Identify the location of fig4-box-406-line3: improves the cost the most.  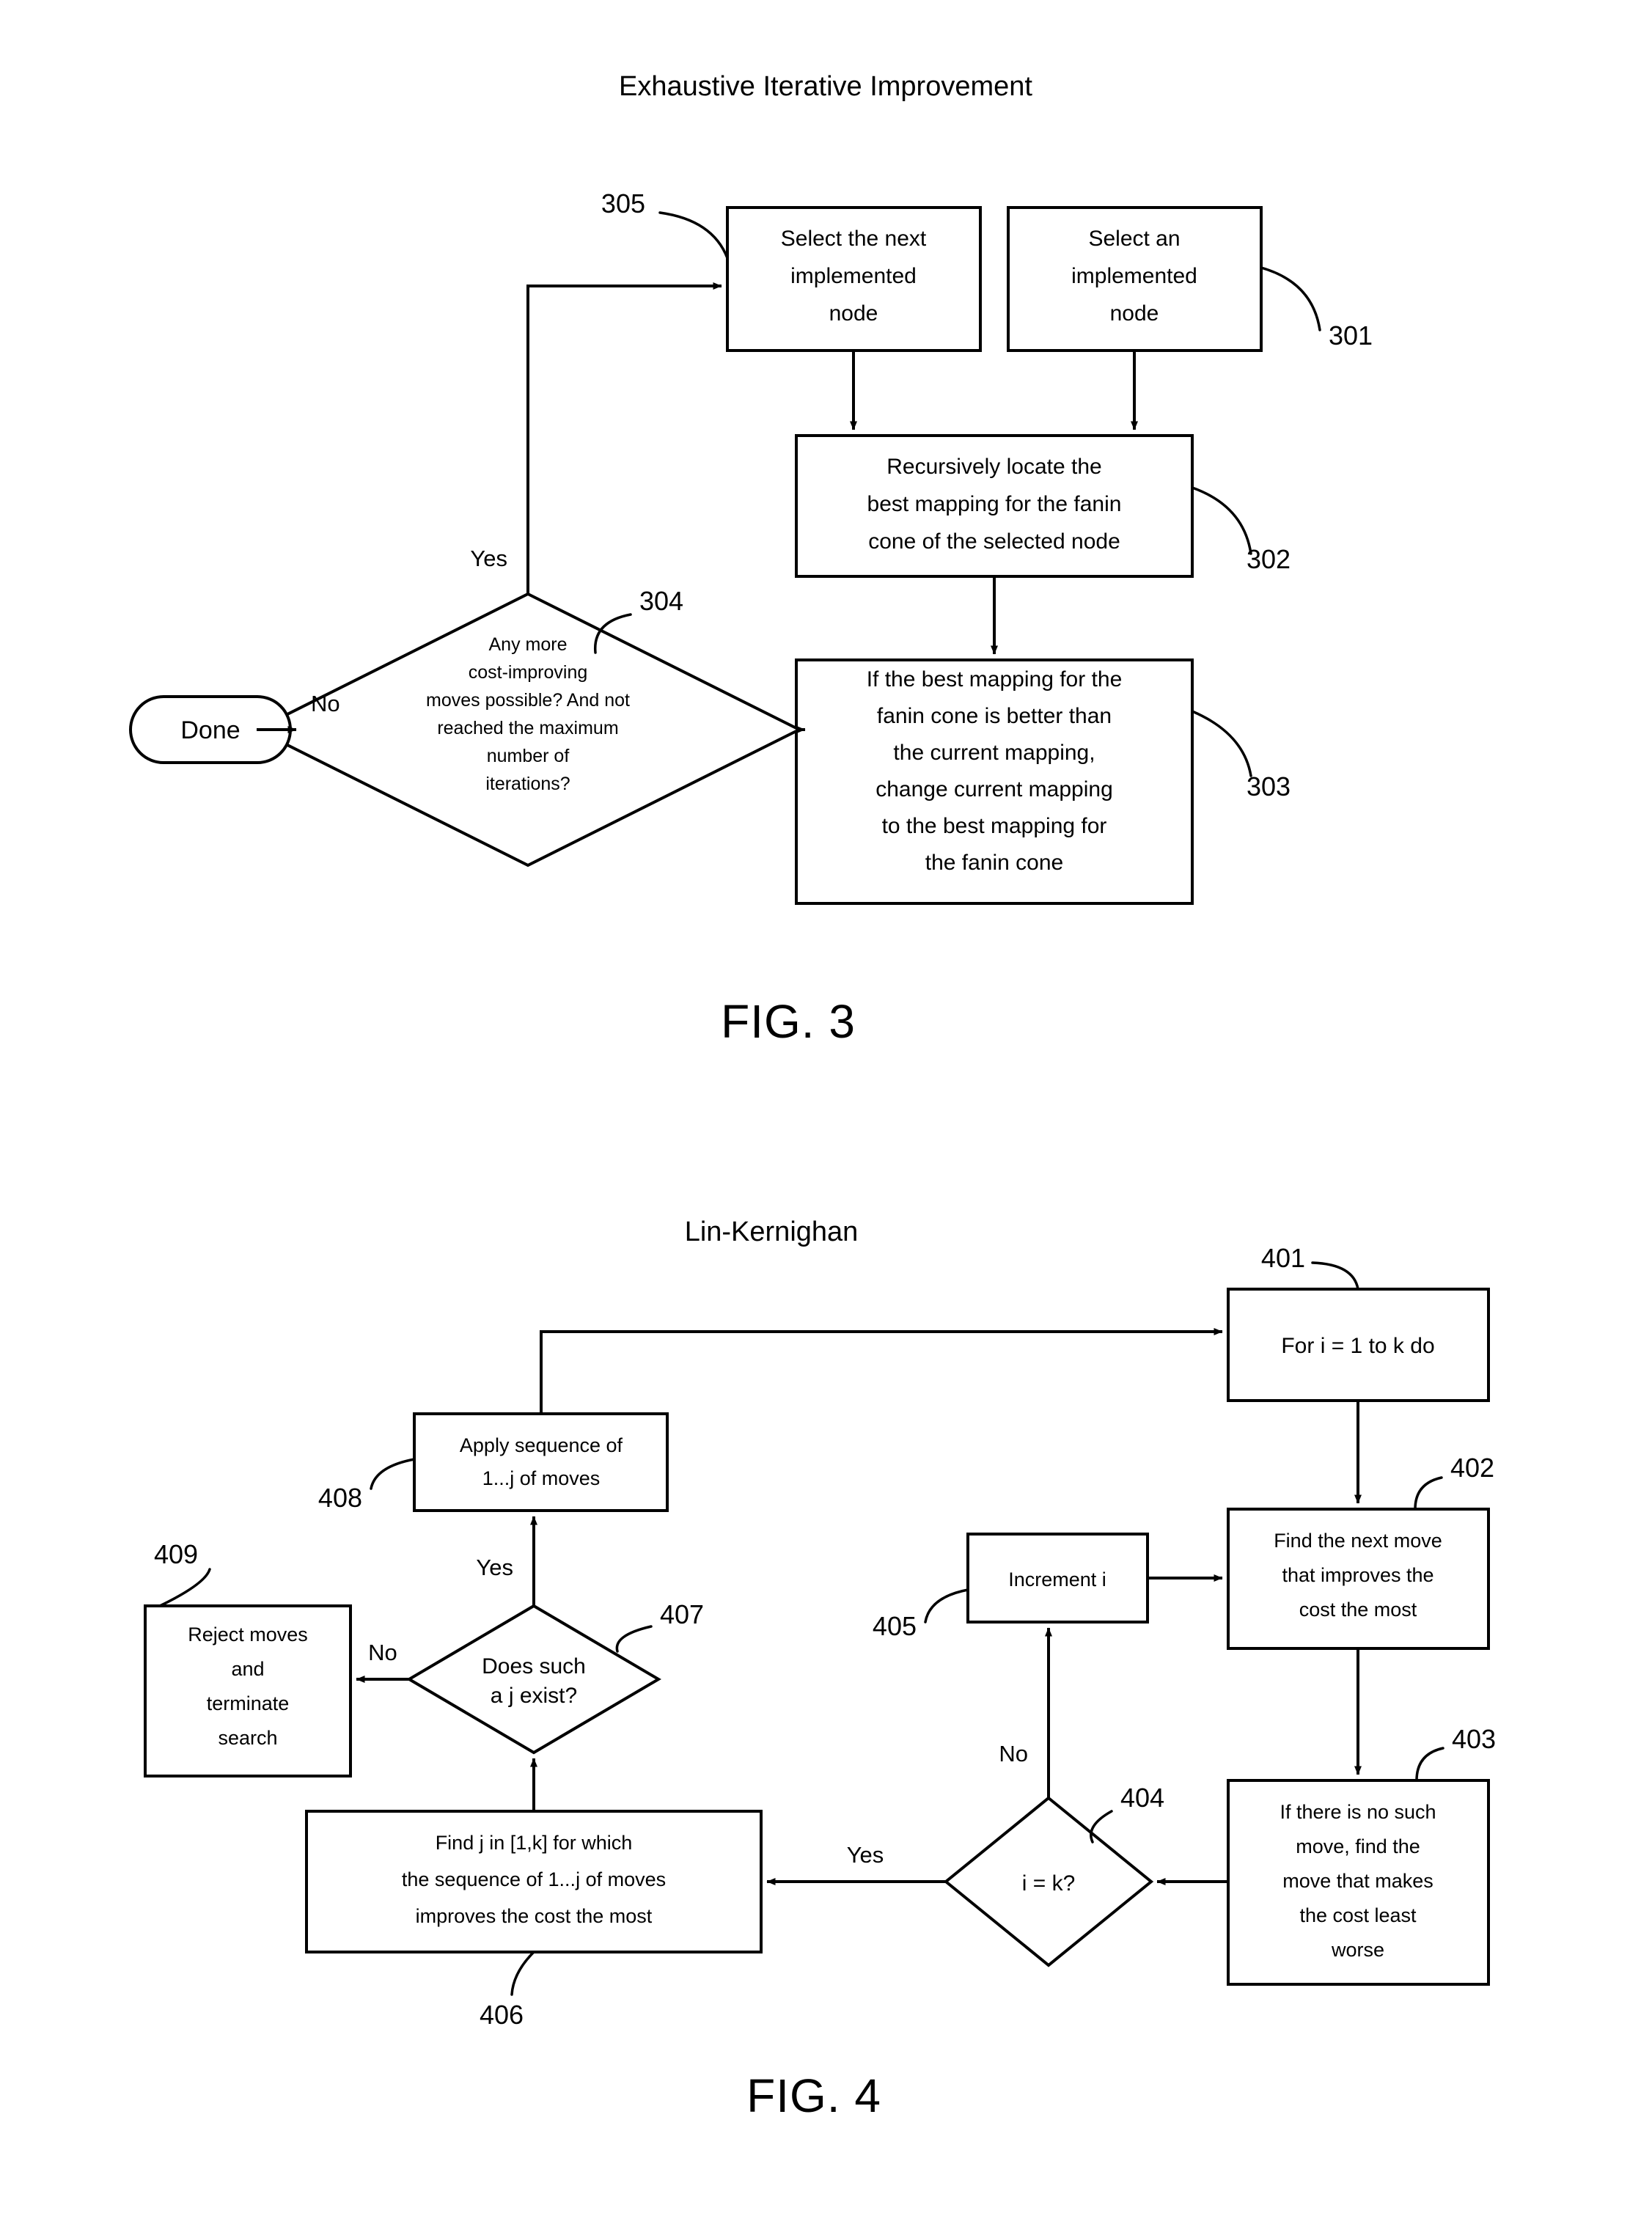
(534, 1916).